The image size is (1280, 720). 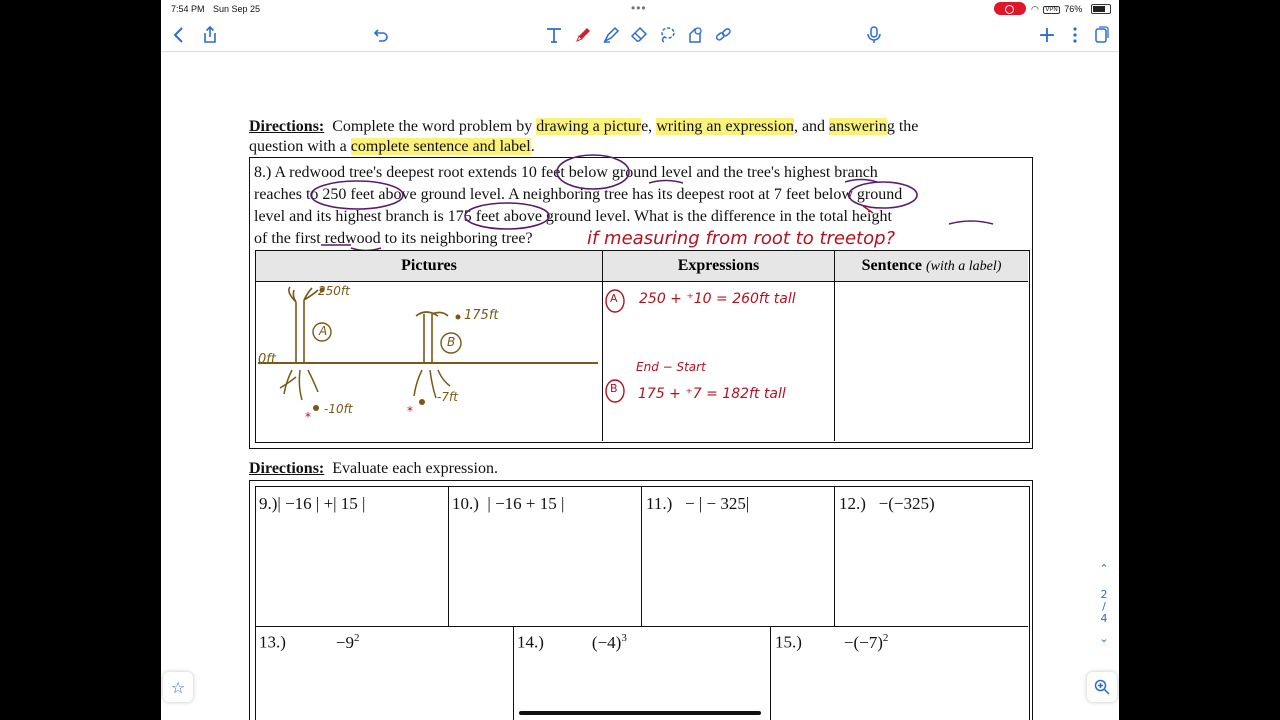 I want to click on header-sentence-label: Sentence, so click(x=891, y=265).